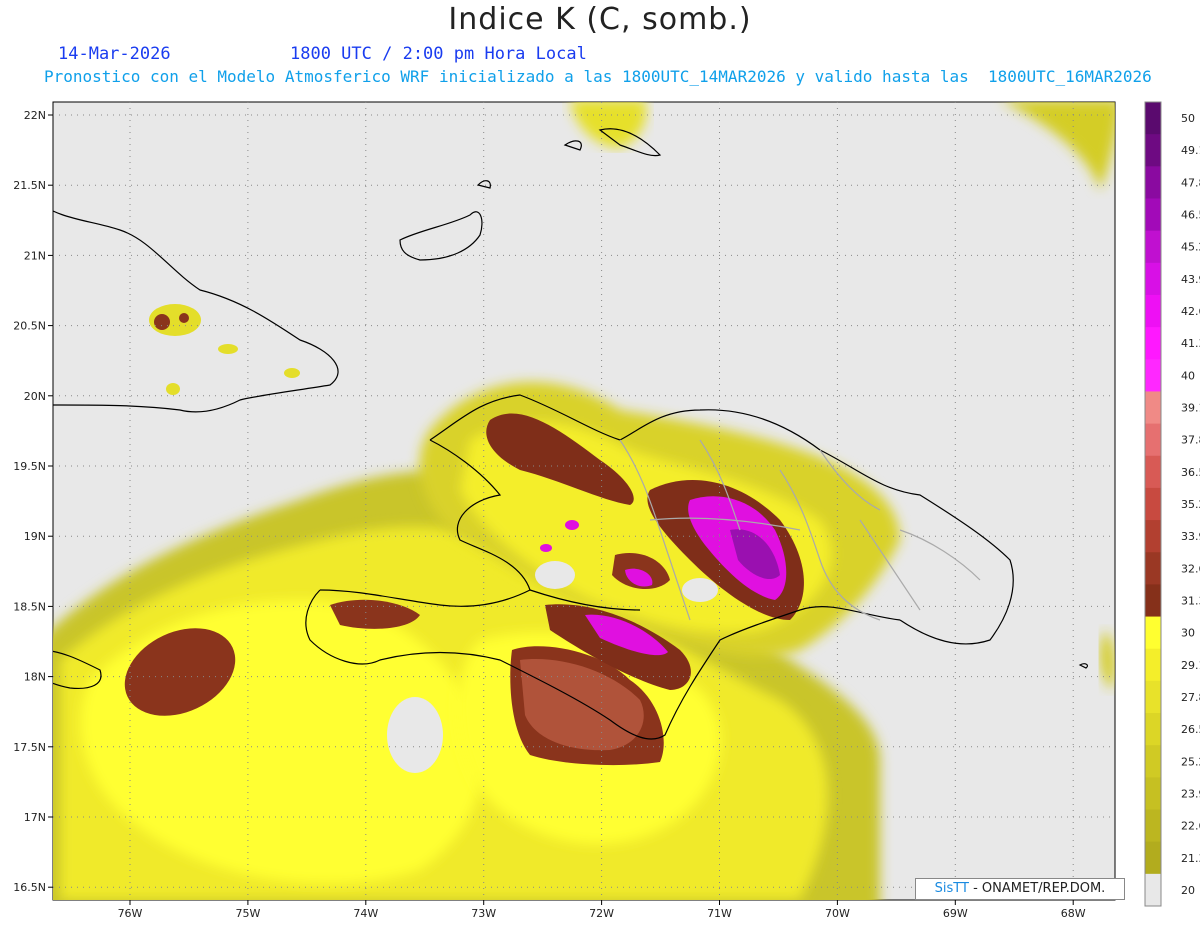  Describe the element at coordinates (29, 326) in the screenshot. I see `lat-label: 20.5N` at that location.